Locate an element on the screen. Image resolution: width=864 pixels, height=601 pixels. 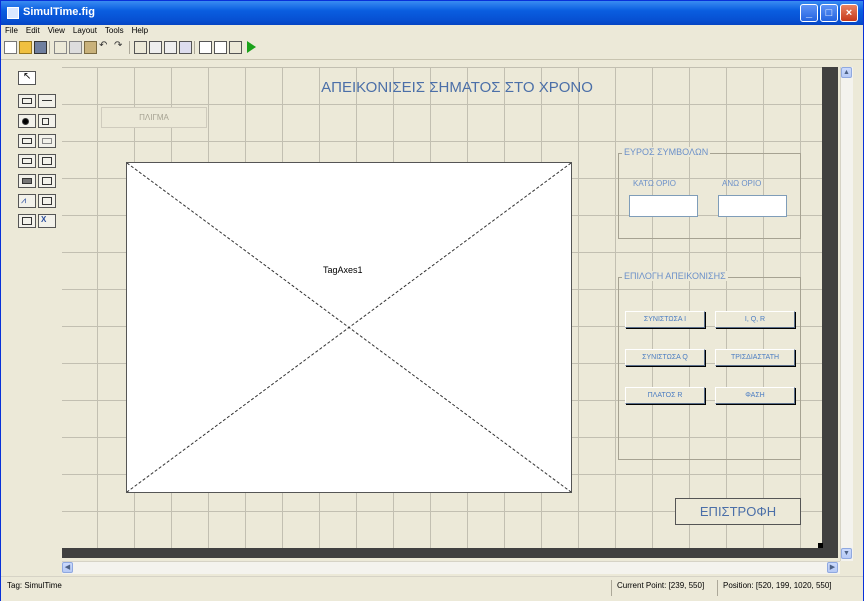
amplitude-r-button: ΠΛΑΤΟΣ R is located at coordinates (665, 395).